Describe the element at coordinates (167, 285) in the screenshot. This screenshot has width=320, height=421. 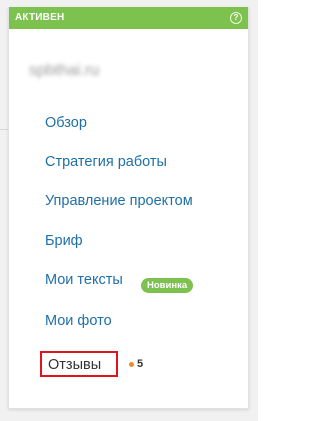
I see `new-badge: Новинка` at that location.